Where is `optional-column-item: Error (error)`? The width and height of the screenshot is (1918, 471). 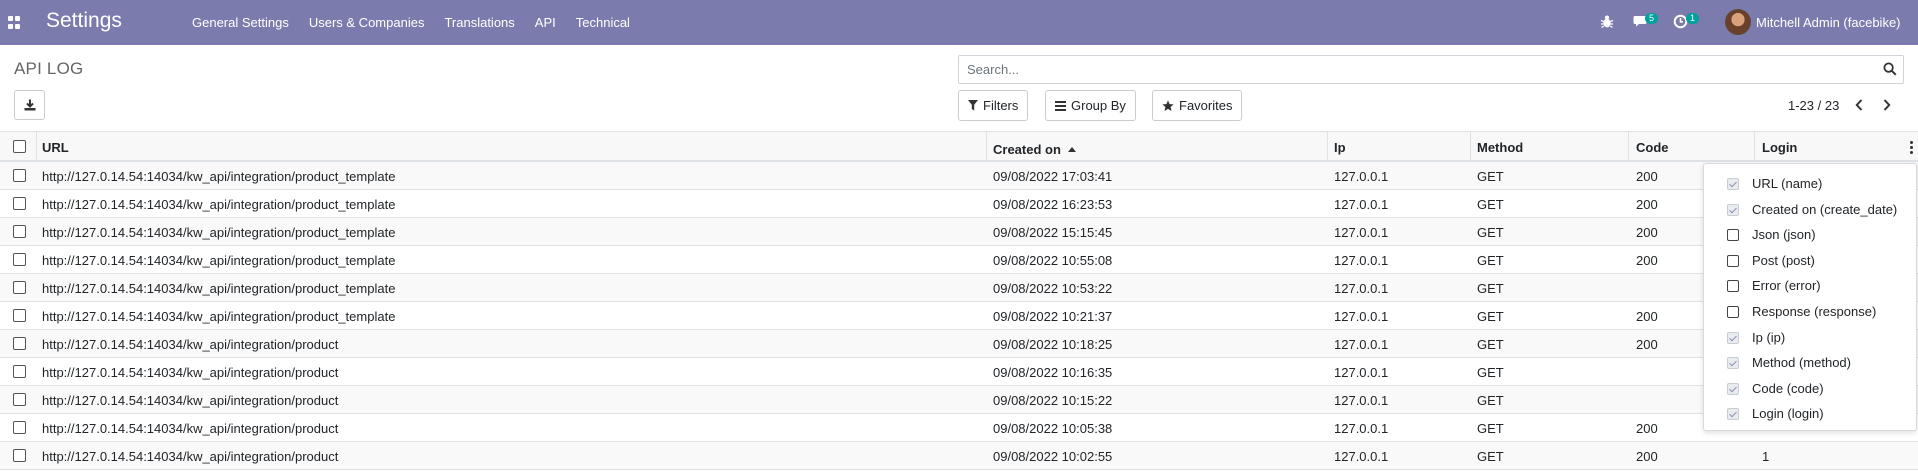
optional-column-item: Error (error) is located at coordinates (1810, 286).